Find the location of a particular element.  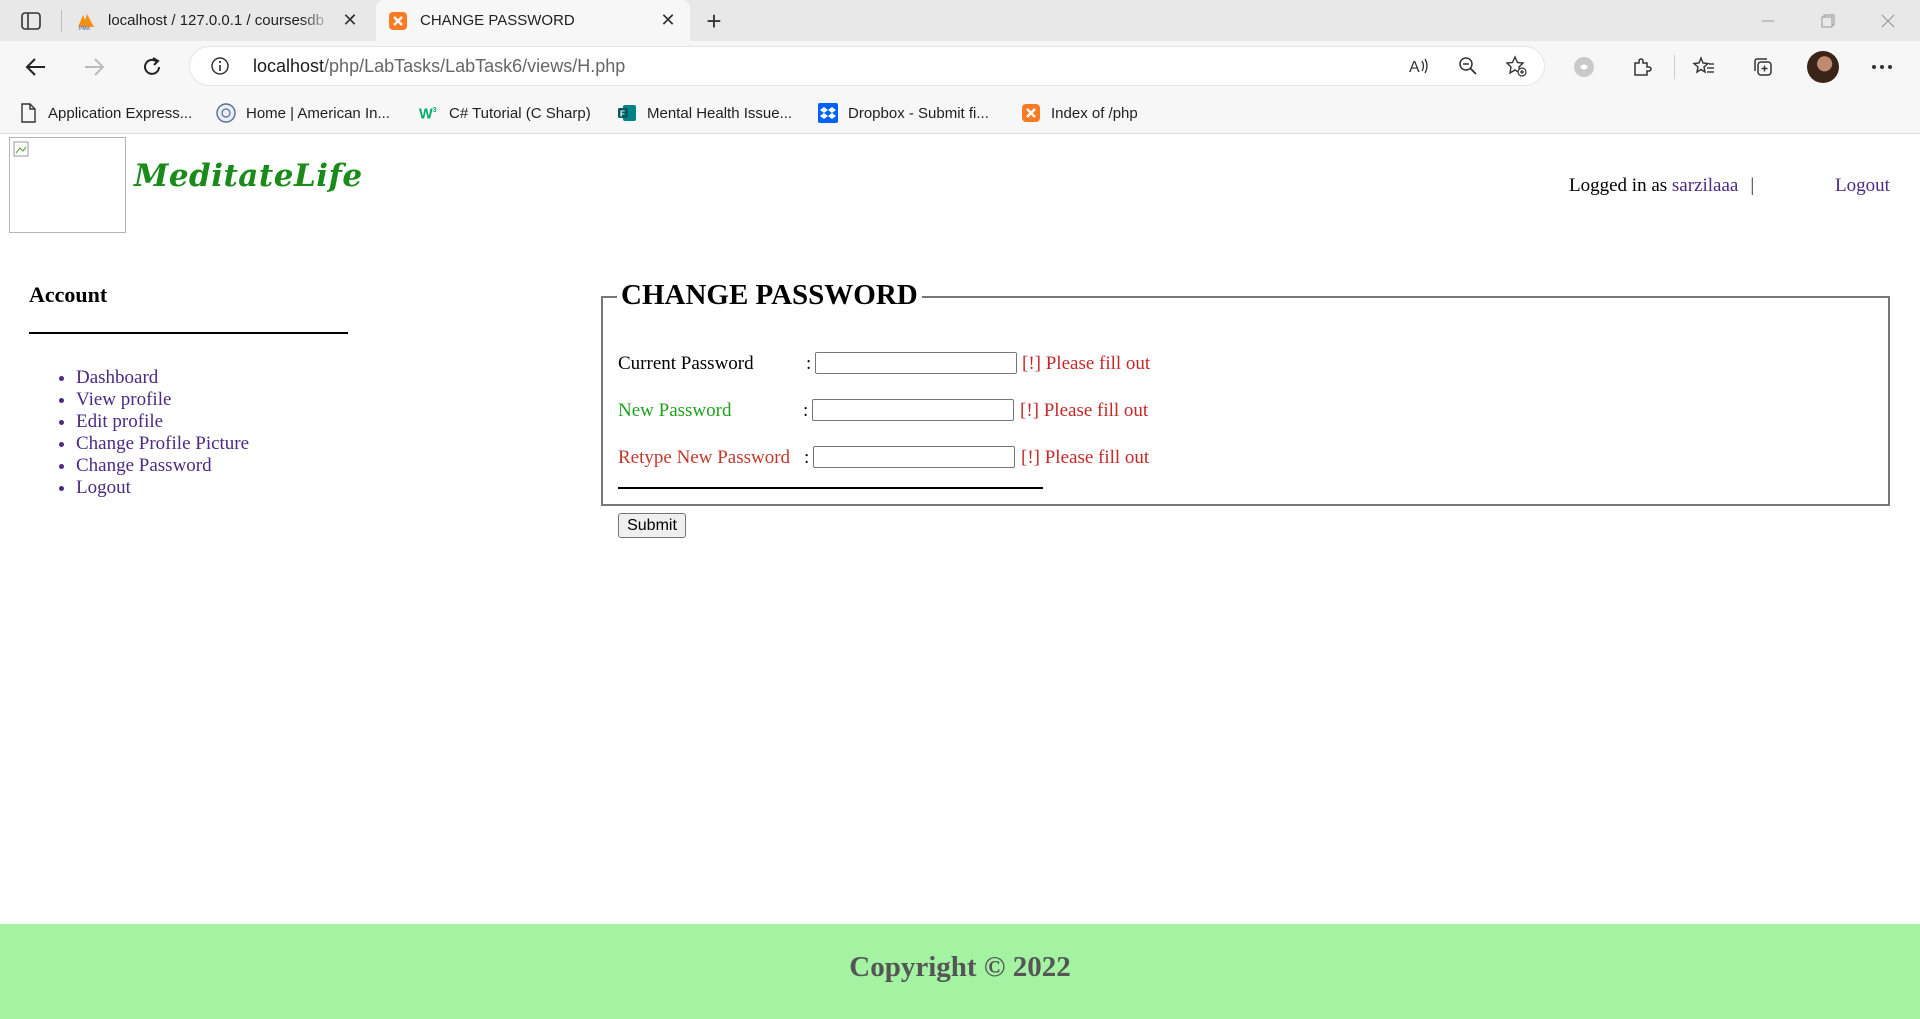

sidebar-title: Account is located at coordinates (68, 294).